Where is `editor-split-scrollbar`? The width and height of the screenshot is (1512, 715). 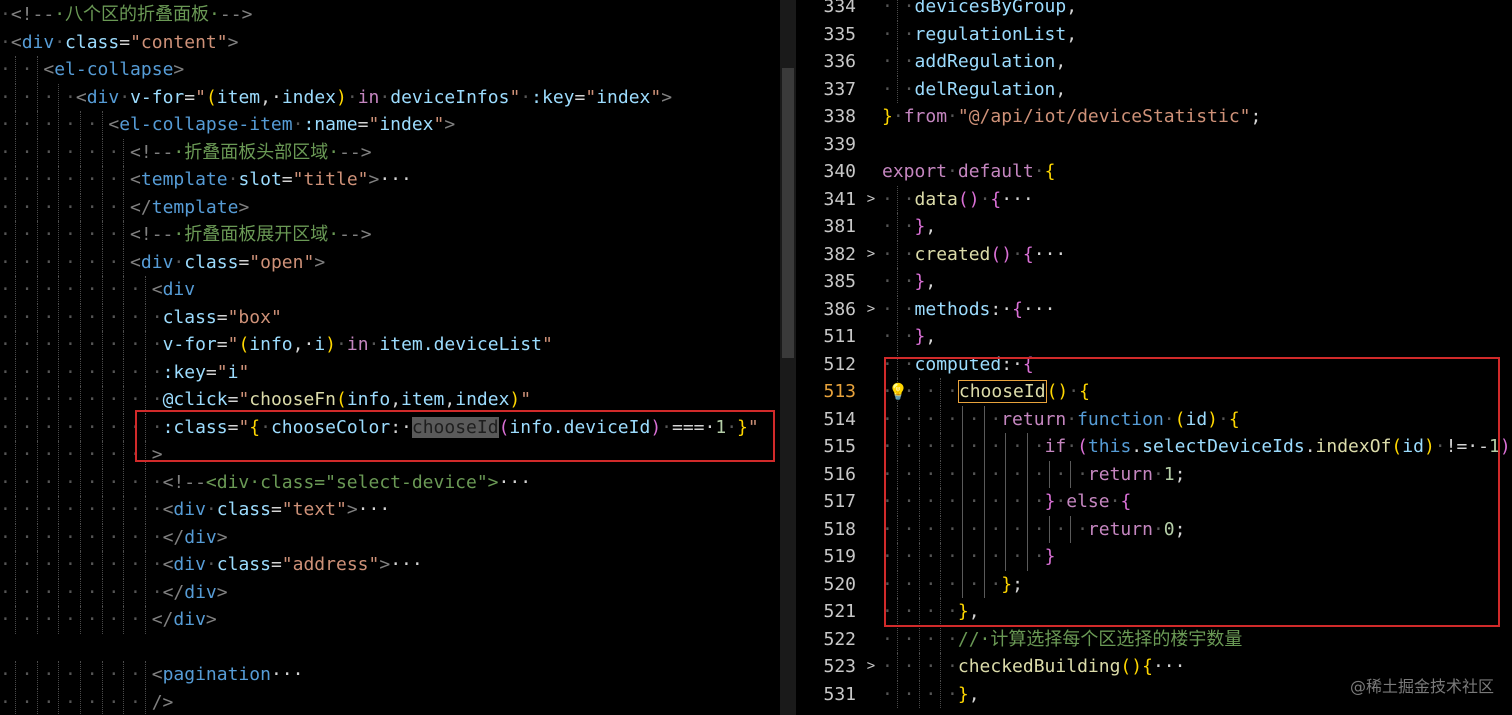
editor-split-scrollbar is located at coordinates (788, 357).